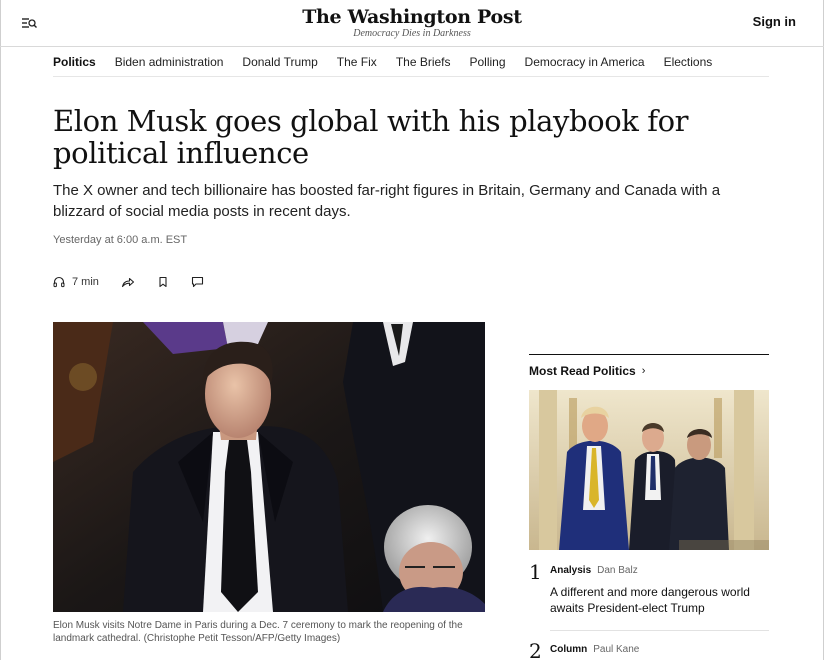 Image resolution: width=824 pixels, height=660 pixels. What do you see at coordinates (412, 33) in the screenshot?
I see `site-tagline: Democracy Dies in Darkness` at bounding box center [412, 33].